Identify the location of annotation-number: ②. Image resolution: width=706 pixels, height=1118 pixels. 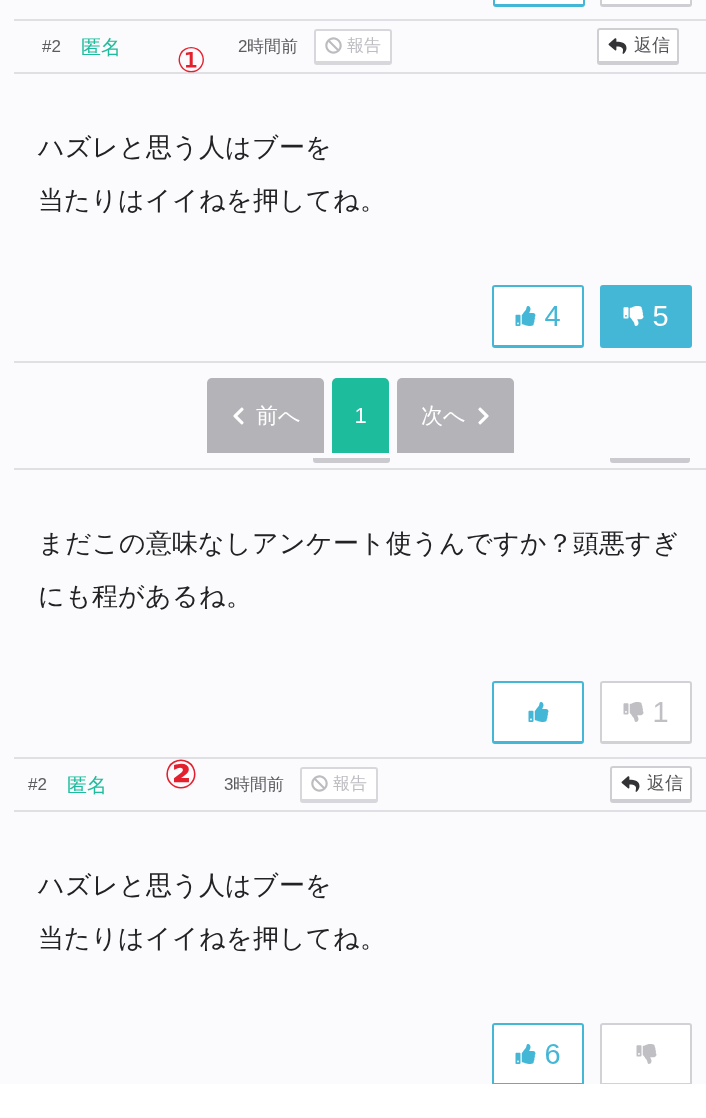
(181, 774).